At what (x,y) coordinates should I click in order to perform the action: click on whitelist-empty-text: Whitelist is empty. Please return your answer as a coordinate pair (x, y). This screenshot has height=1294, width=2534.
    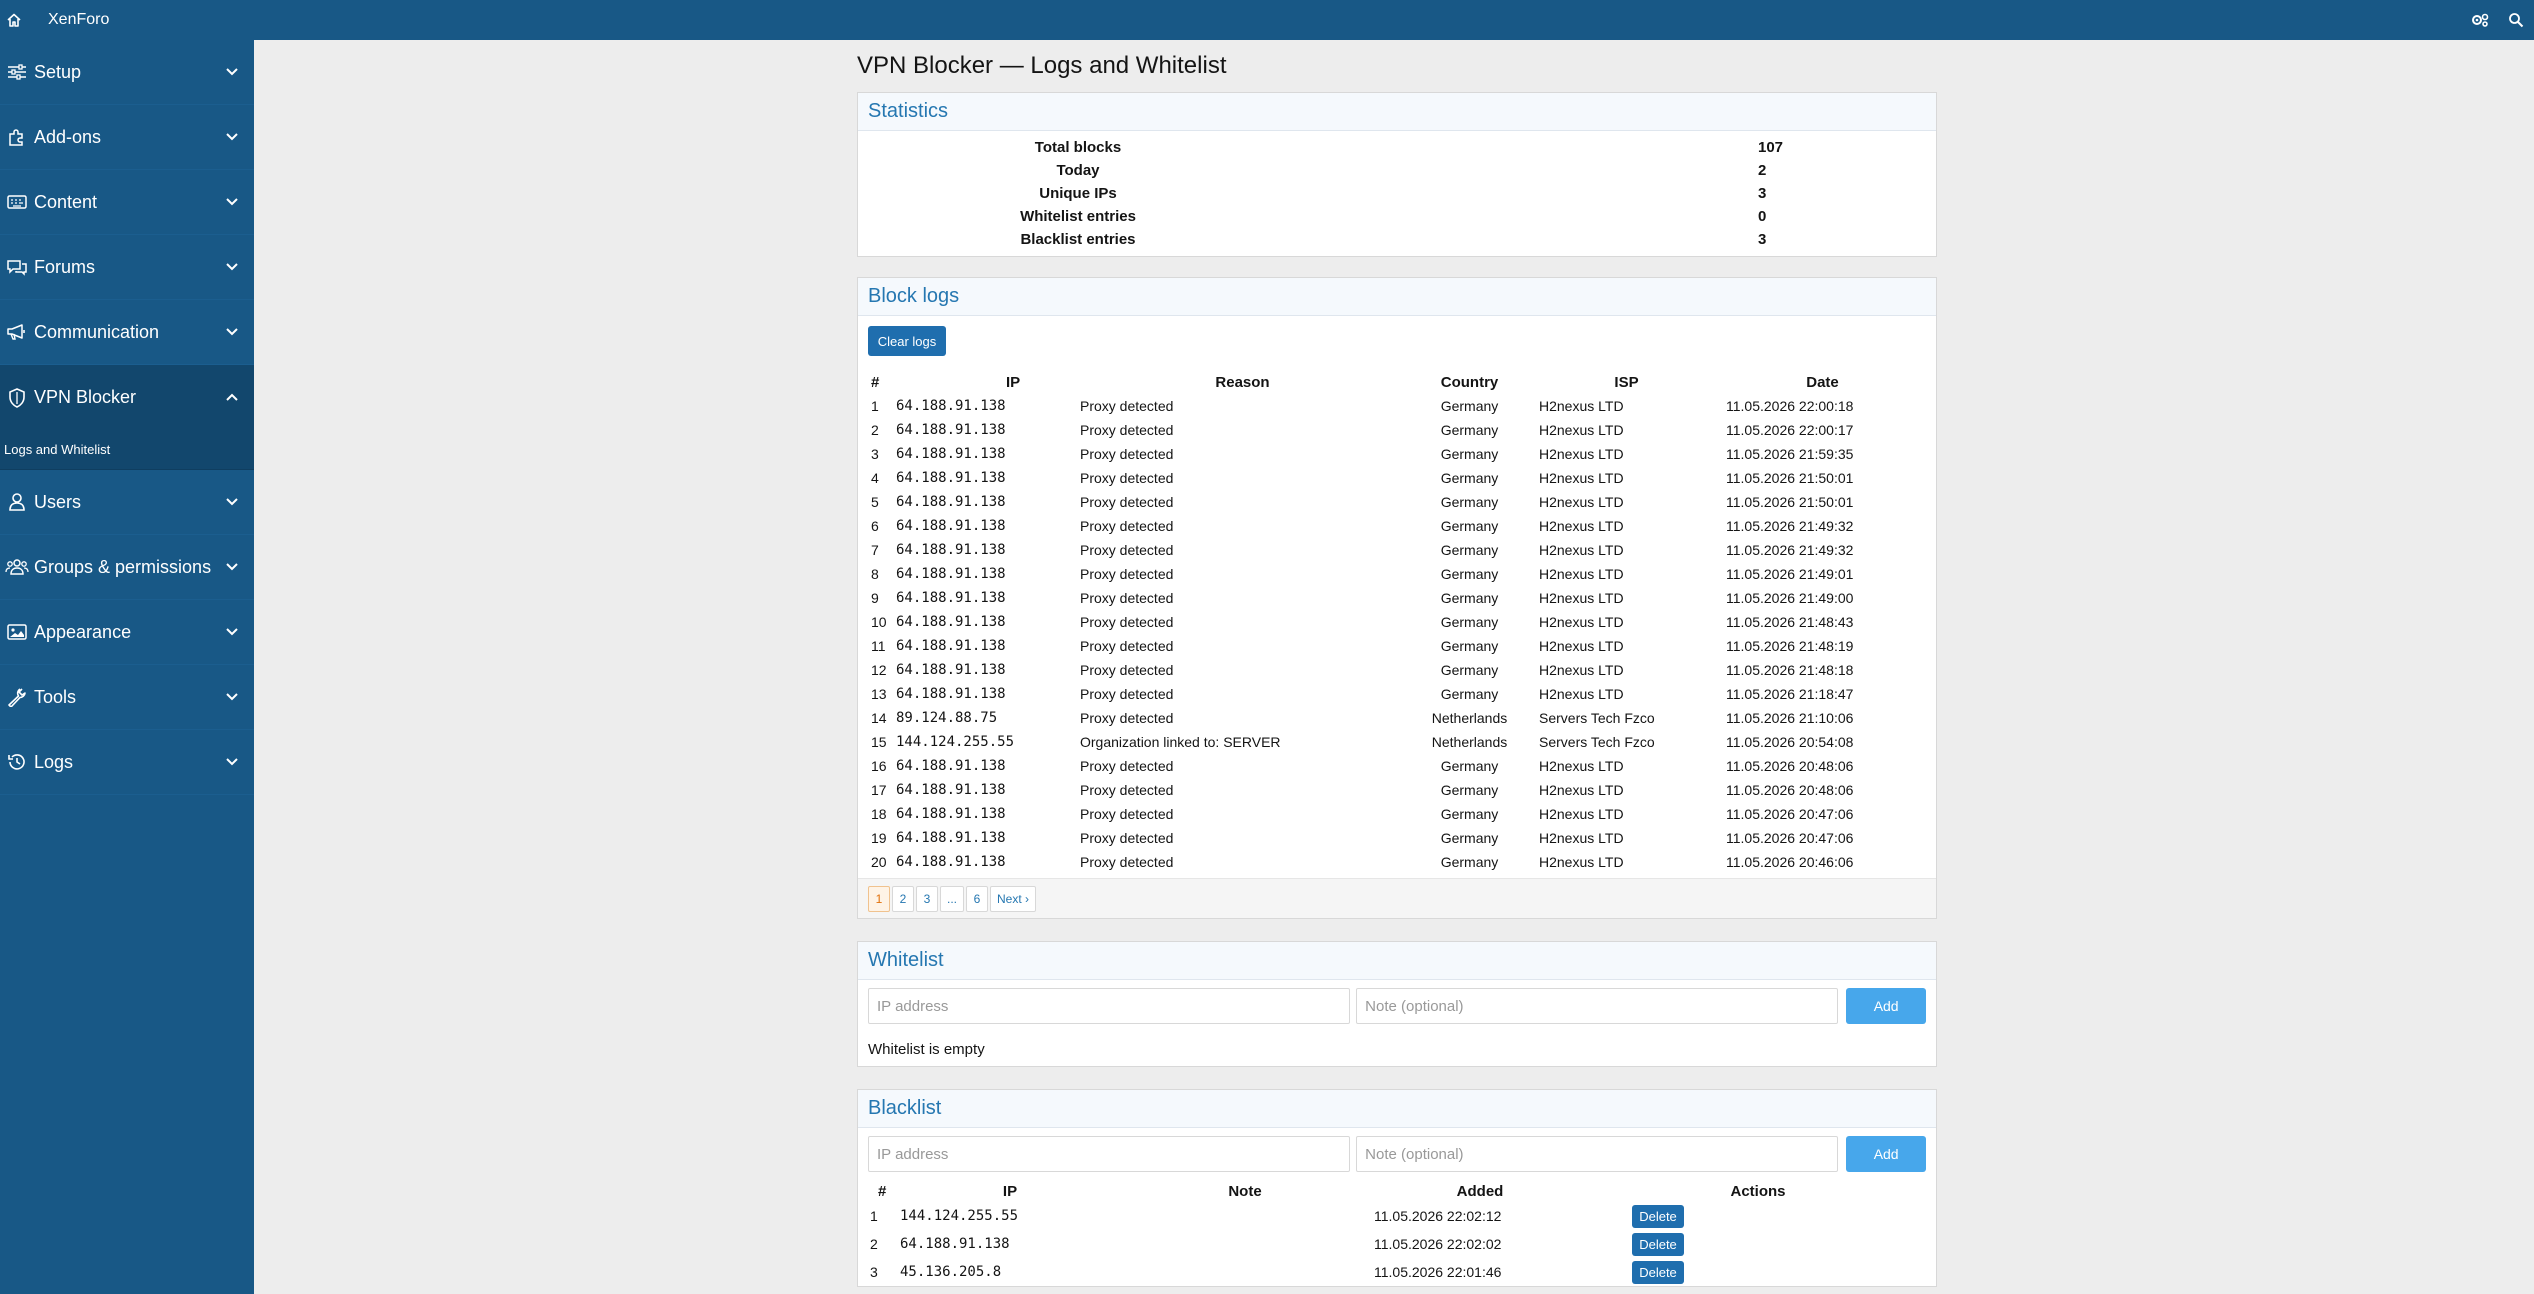
    Looking at the image, I should click on (926, 1049).